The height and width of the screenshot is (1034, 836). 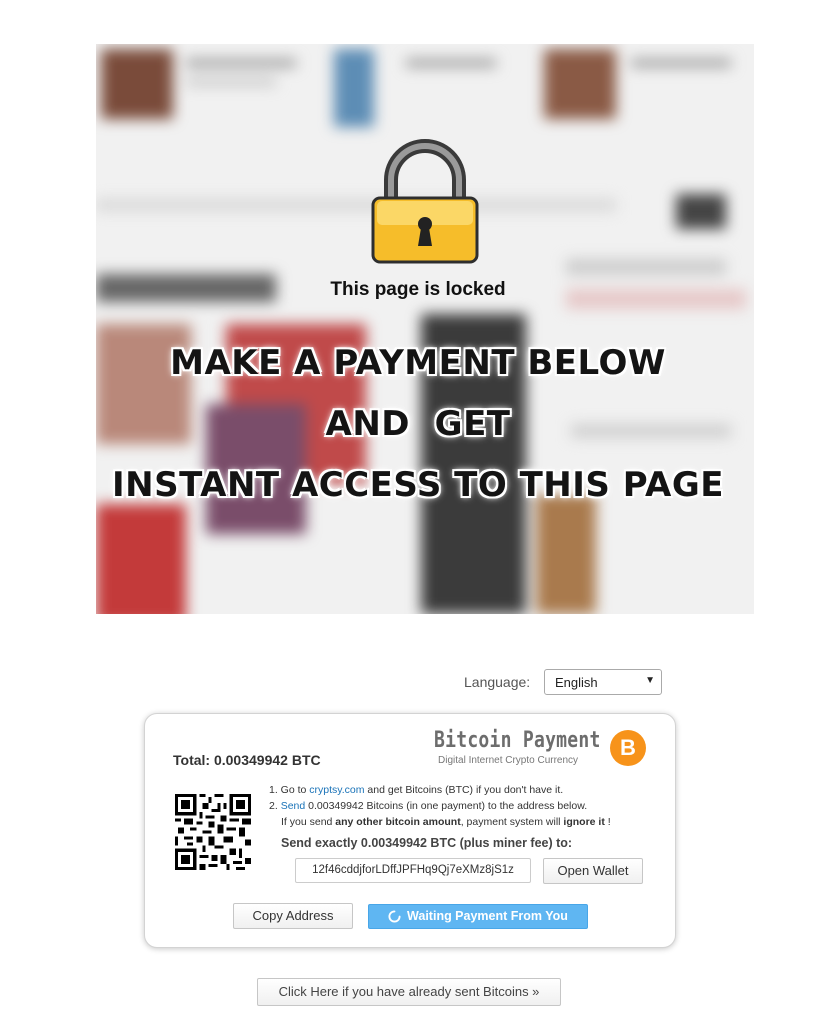 What do you see at coordinates (584, 822) in the screenshot?
I see `warning-part-d: ignore it` at bounding box center [584, 822].